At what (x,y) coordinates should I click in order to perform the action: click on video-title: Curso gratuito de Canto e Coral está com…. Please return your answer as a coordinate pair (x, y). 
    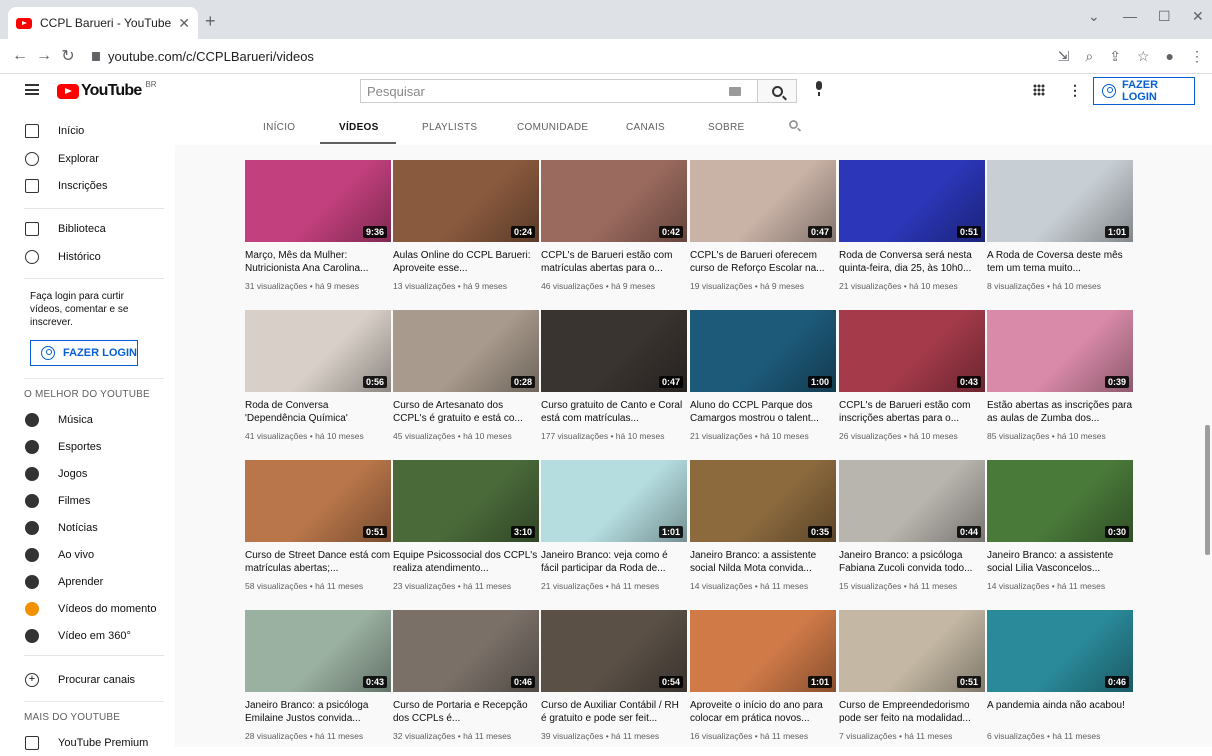
    Looking at the image, I should click on (614, 412).